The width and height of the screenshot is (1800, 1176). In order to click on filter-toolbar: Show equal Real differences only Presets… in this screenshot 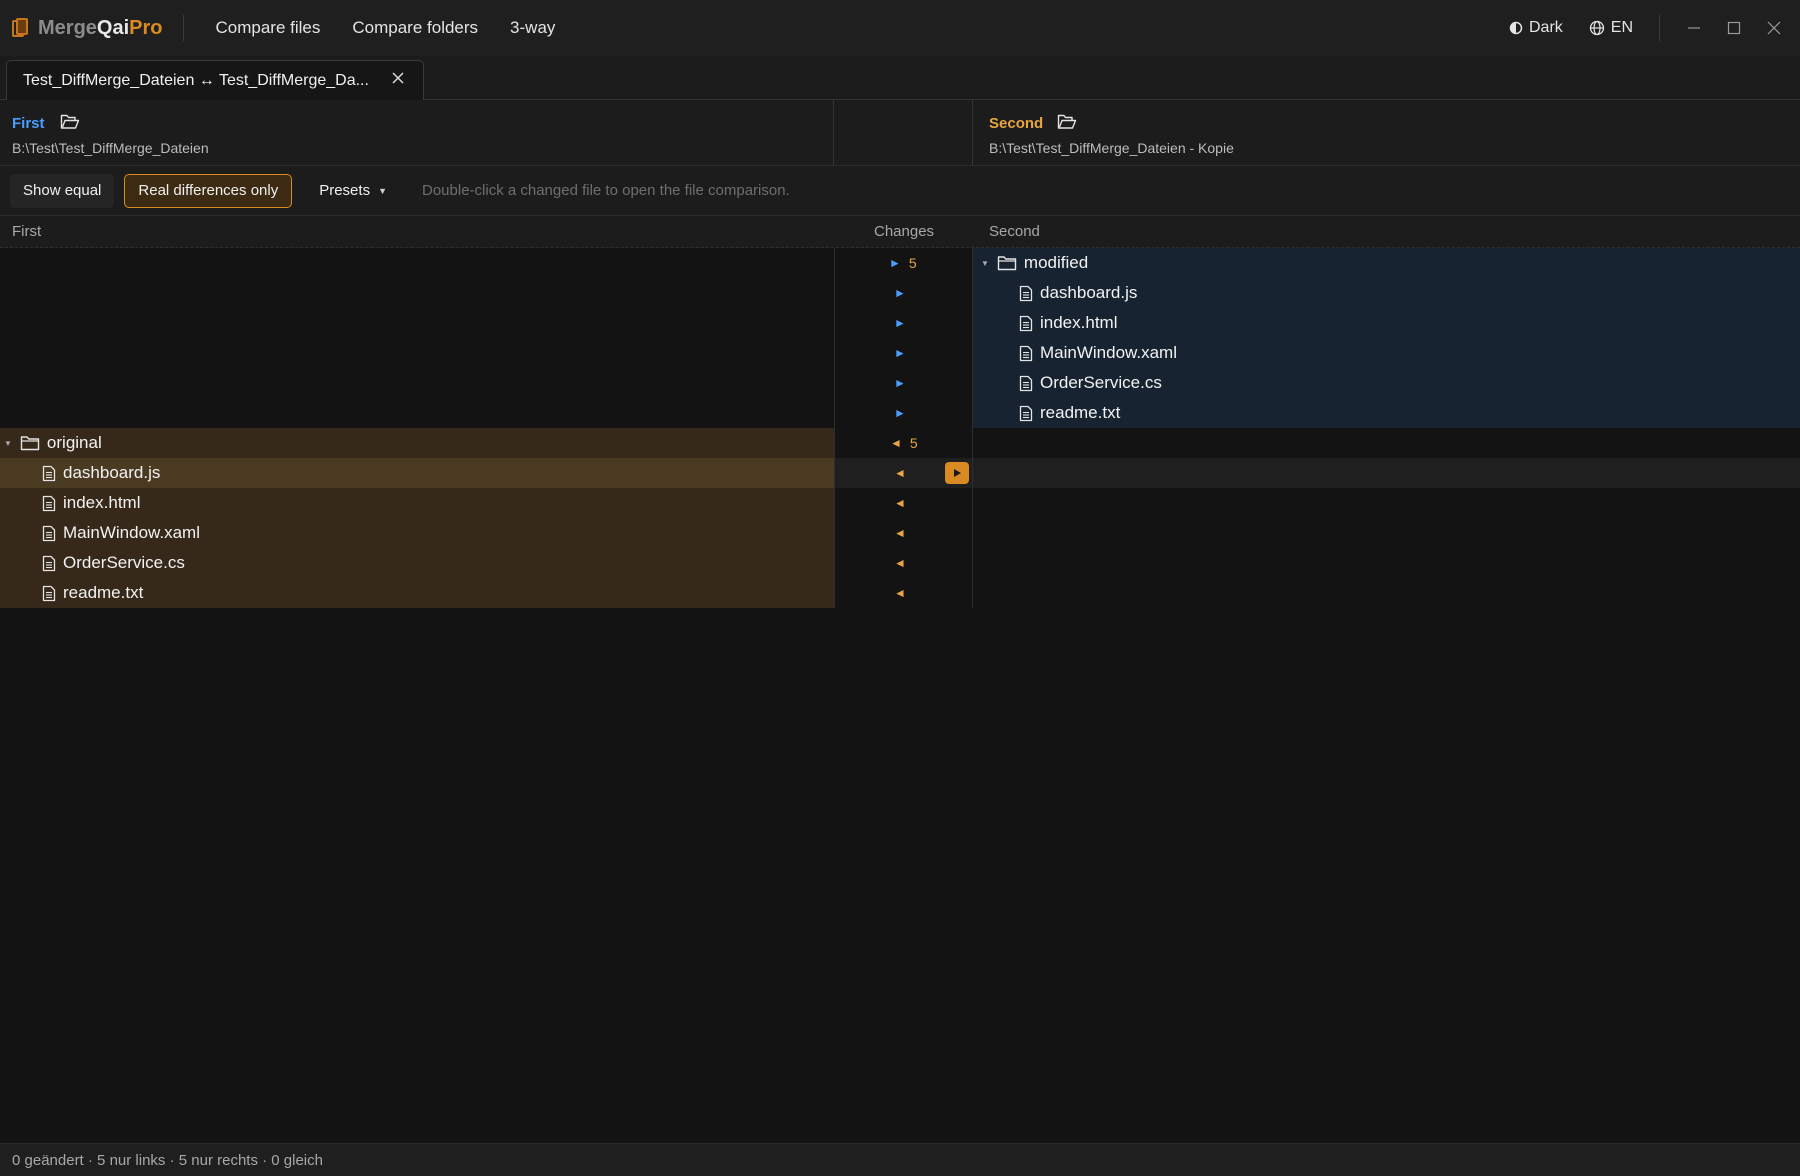, I will do `click(900, 191)`.